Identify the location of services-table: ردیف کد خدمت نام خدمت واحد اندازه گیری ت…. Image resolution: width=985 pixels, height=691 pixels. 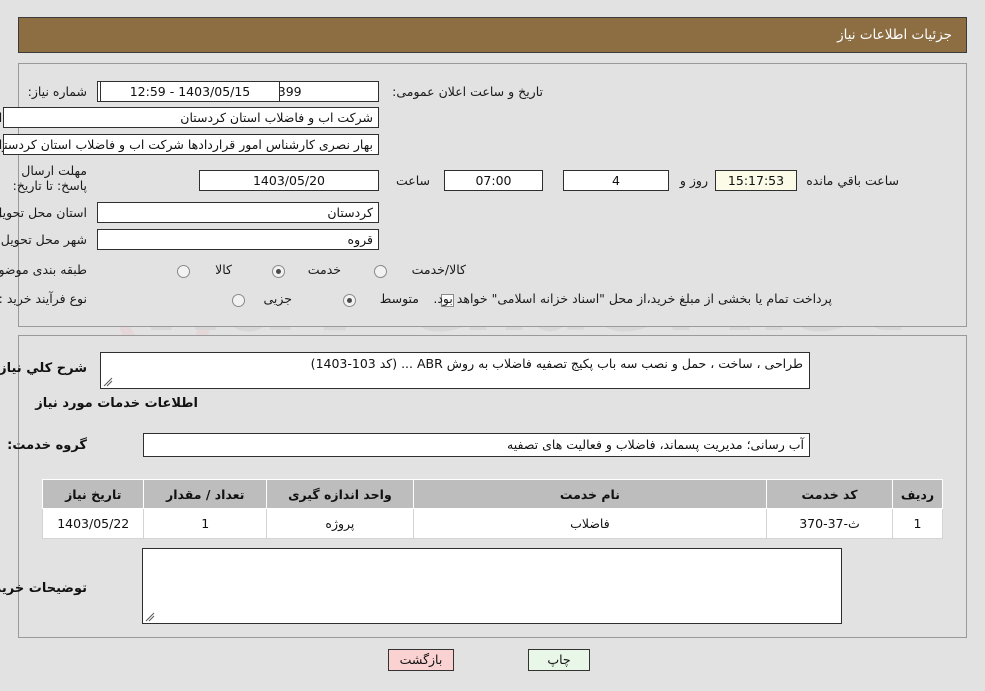
(492, 509).